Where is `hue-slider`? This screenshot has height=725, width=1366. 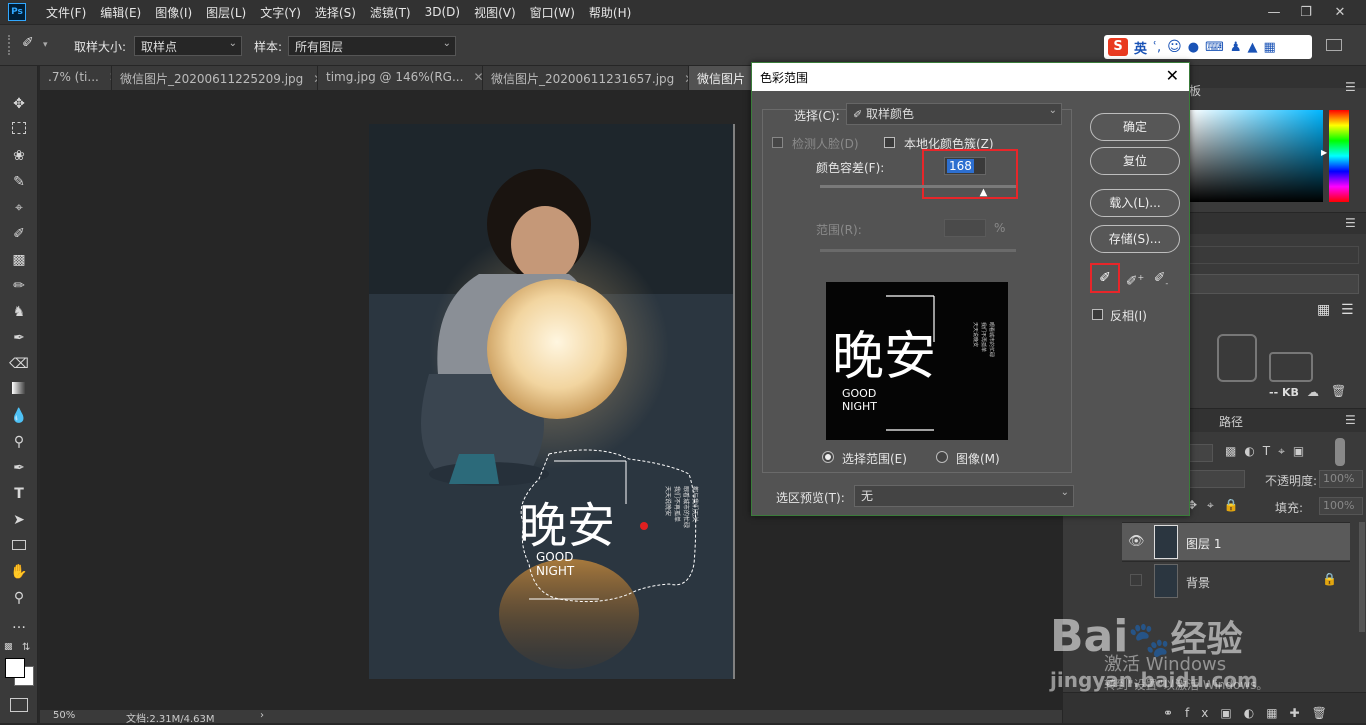 hue-slider is located at coordinates (1339, 156).